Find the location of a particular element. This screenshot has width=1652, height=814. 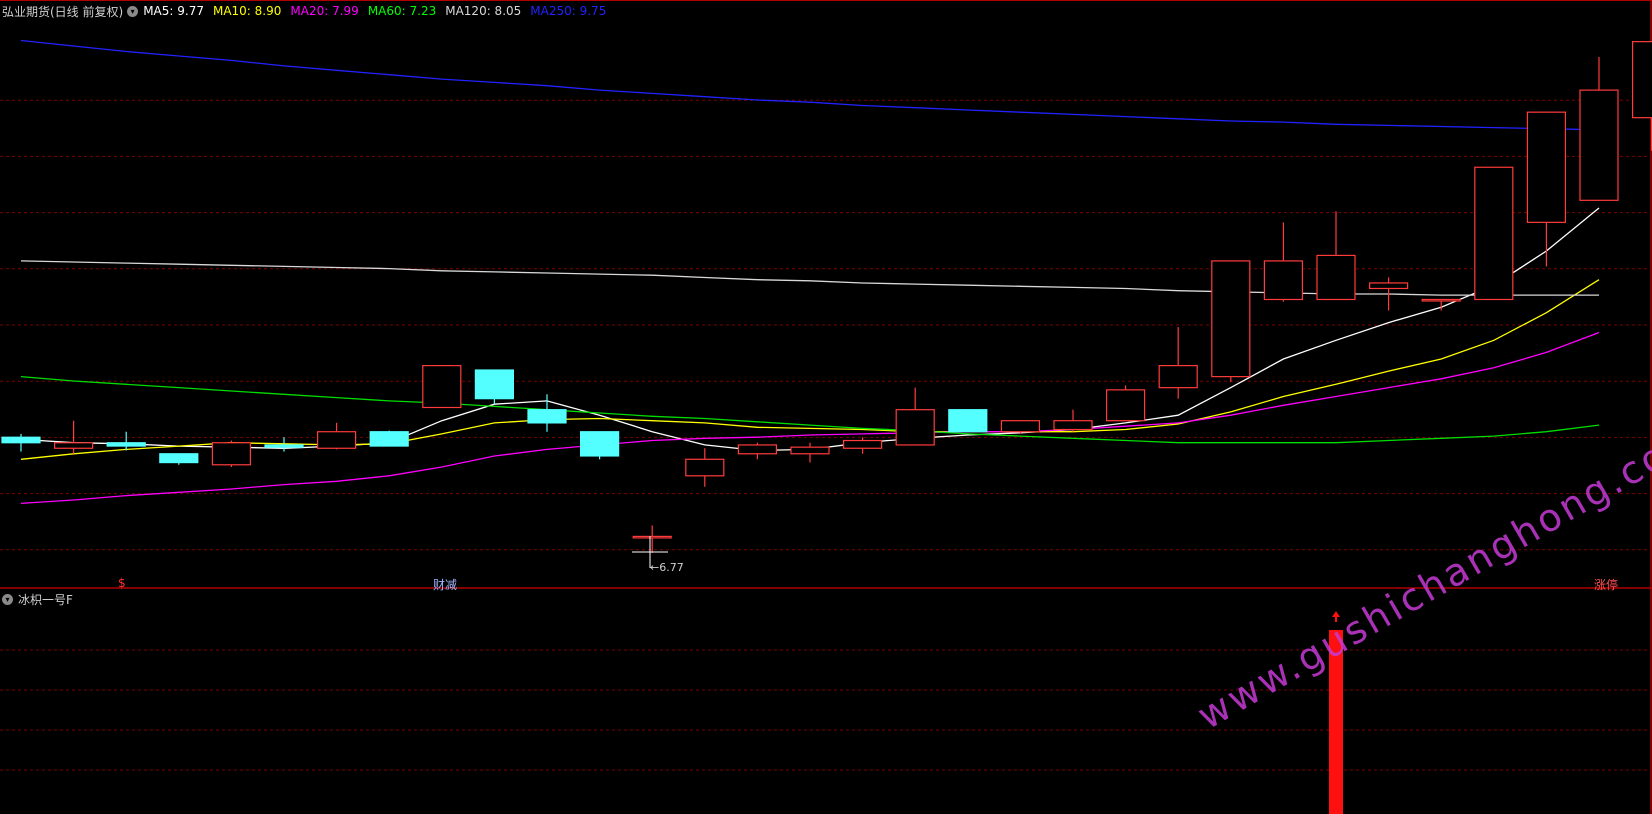

ma-legend-ma120: MA120: 8.05 is located at coordinates (483, 11).